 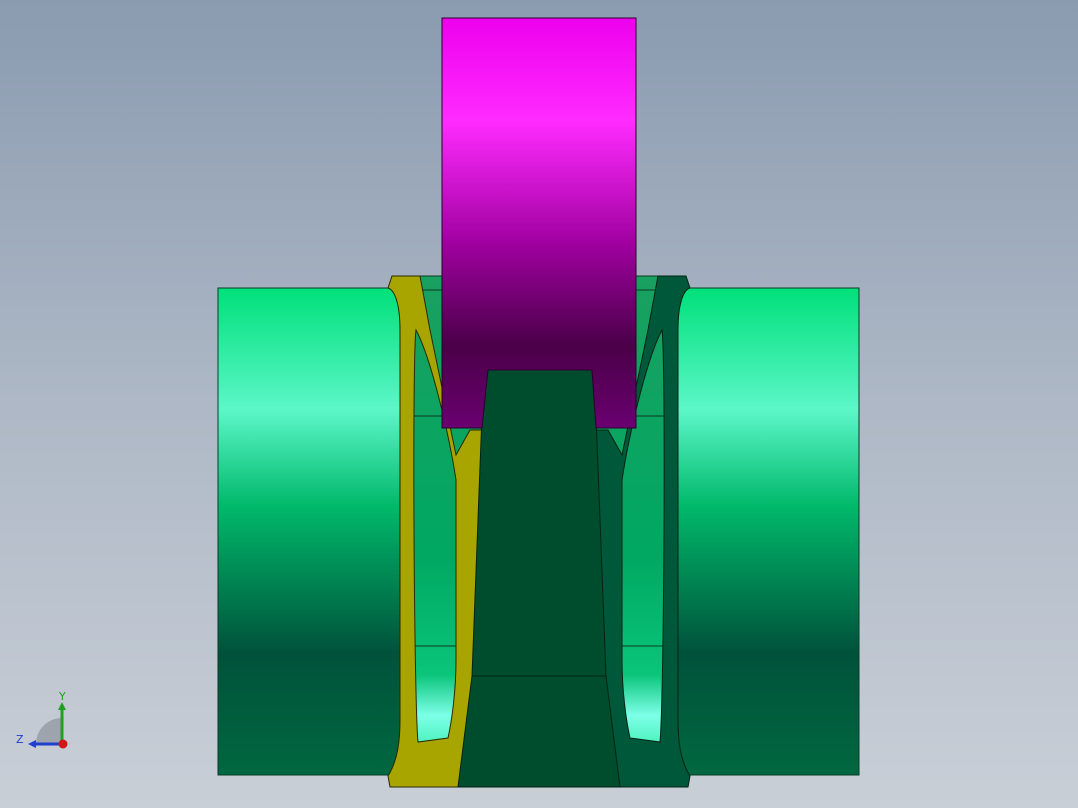 I want to click on triad-z-label: Z, so click(x=20, y=739).